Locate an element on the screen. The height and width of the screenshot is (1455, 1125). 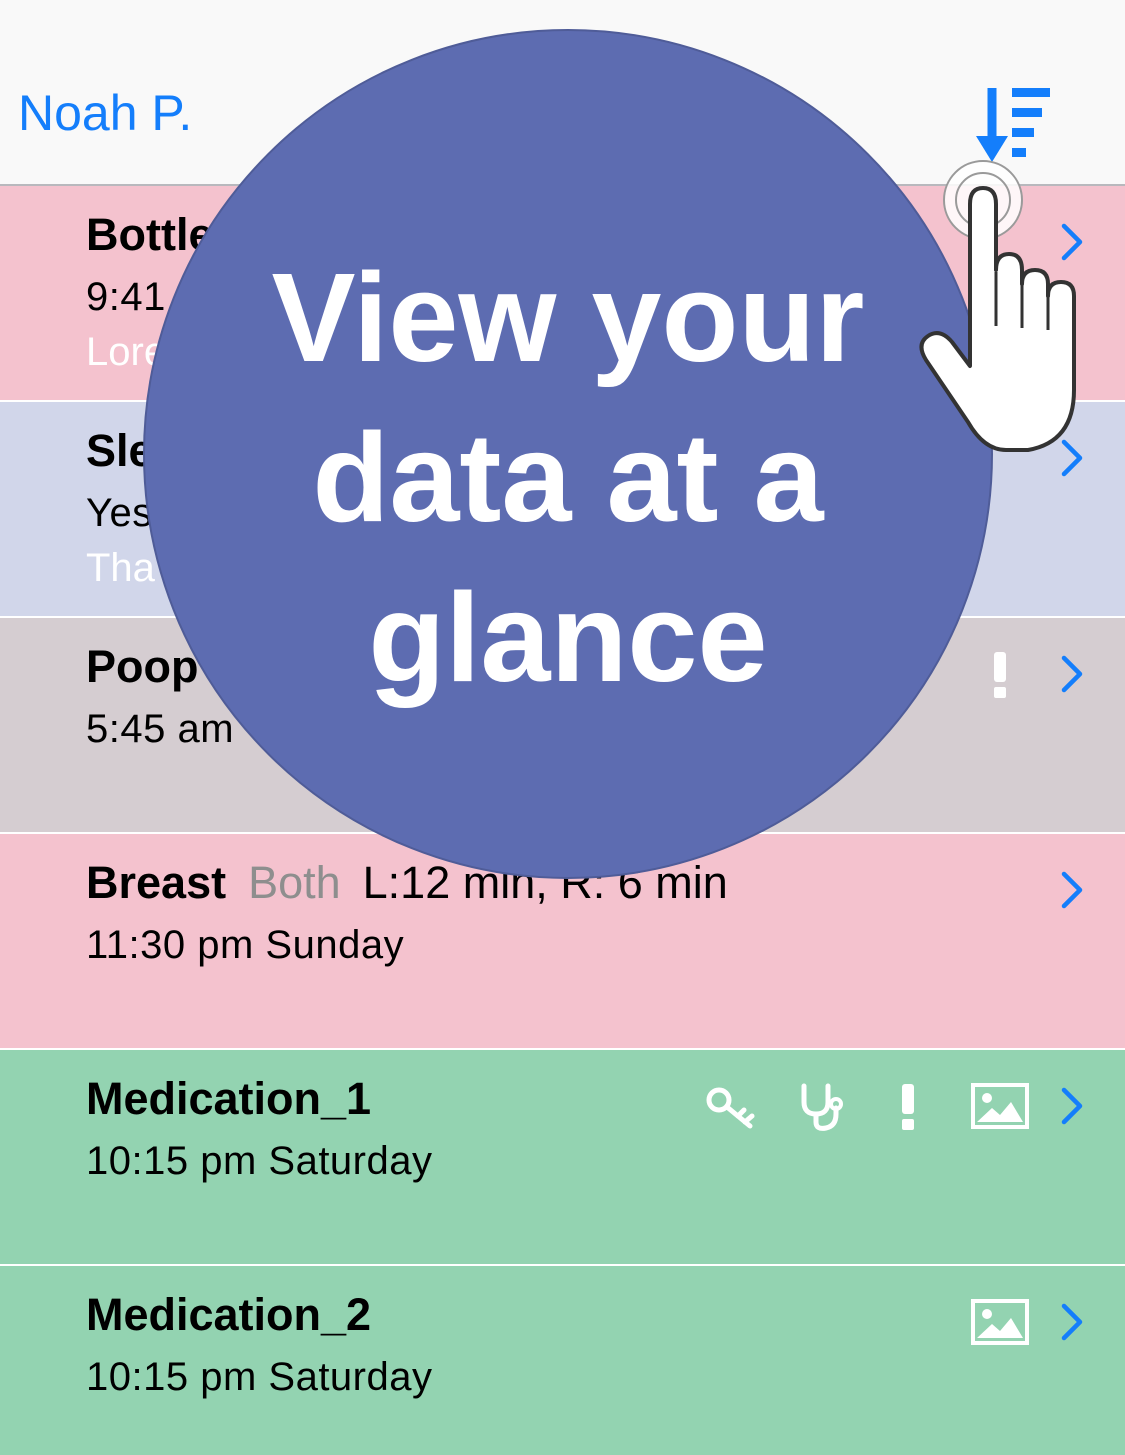
entry-side: Both is located at coordinates (294, 882).